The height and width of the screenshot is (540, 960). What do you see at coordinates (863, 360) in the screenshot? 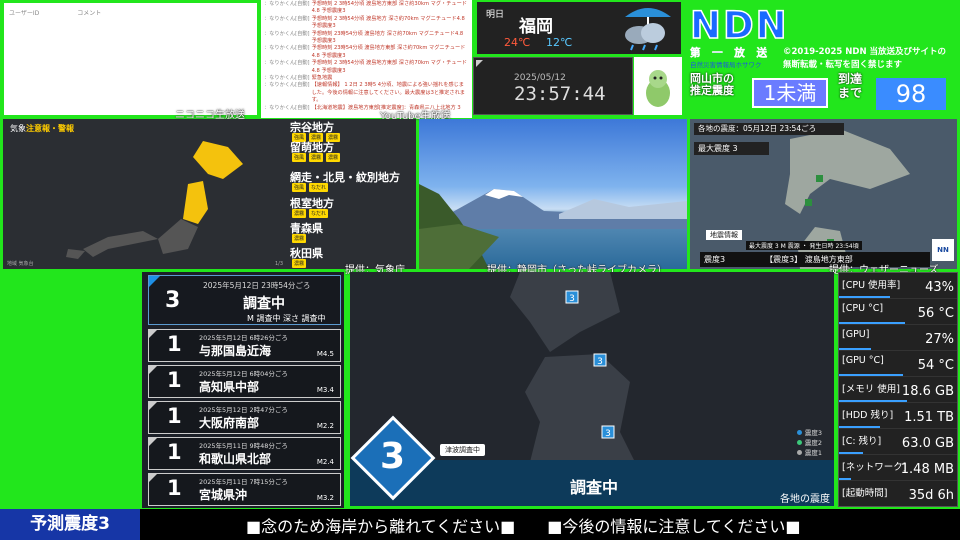
I see `system-key: [GPU °C]` at bounding box center [863, 360].